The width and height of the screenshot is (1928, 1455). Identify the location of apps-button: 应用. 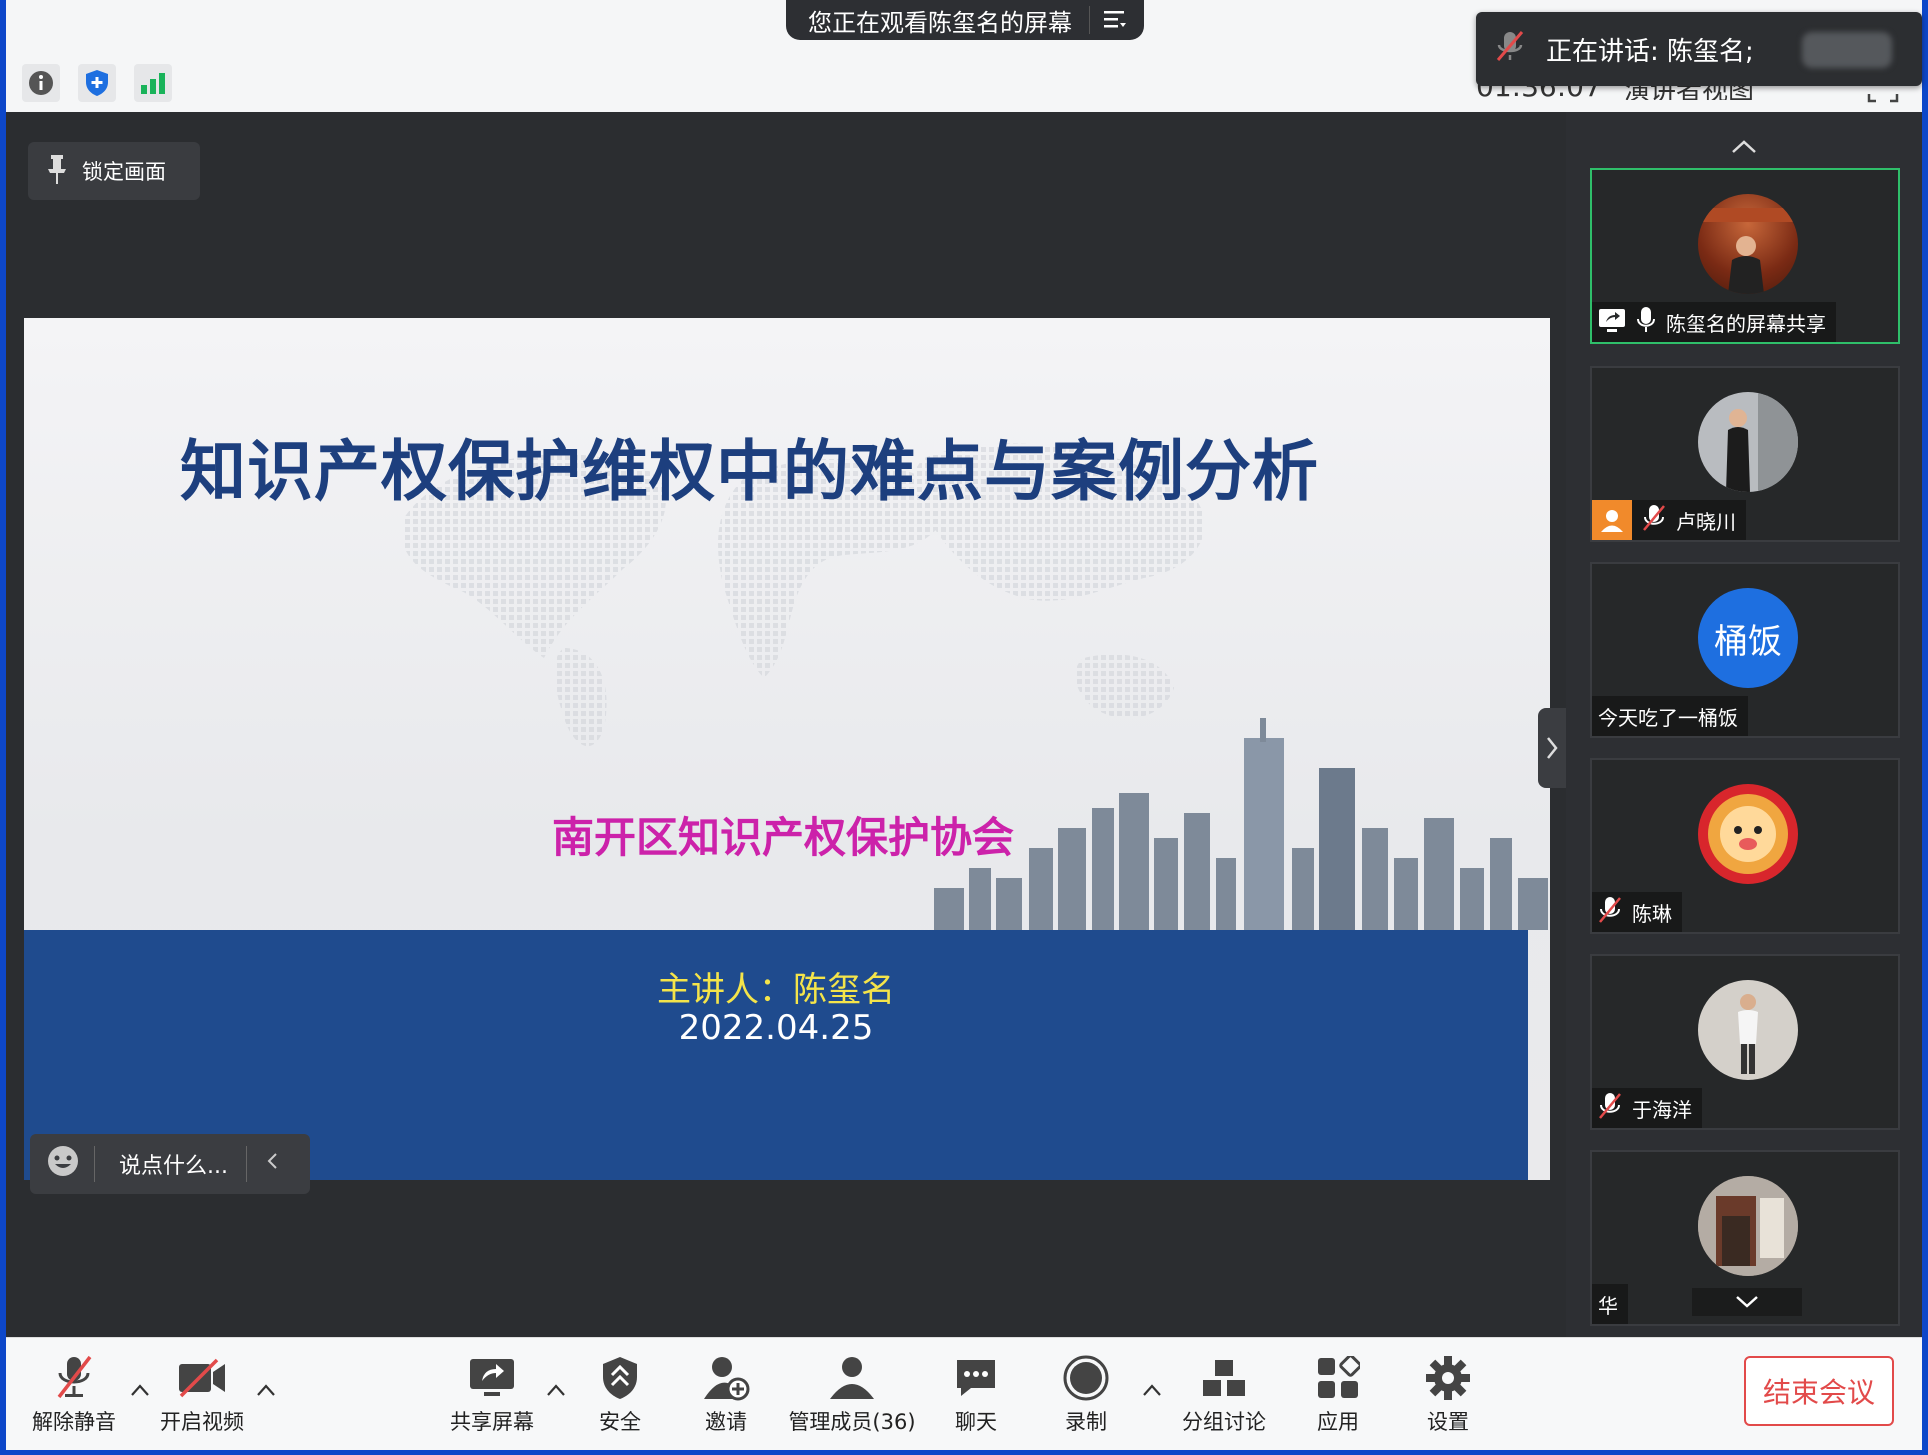
(1338, 1395).